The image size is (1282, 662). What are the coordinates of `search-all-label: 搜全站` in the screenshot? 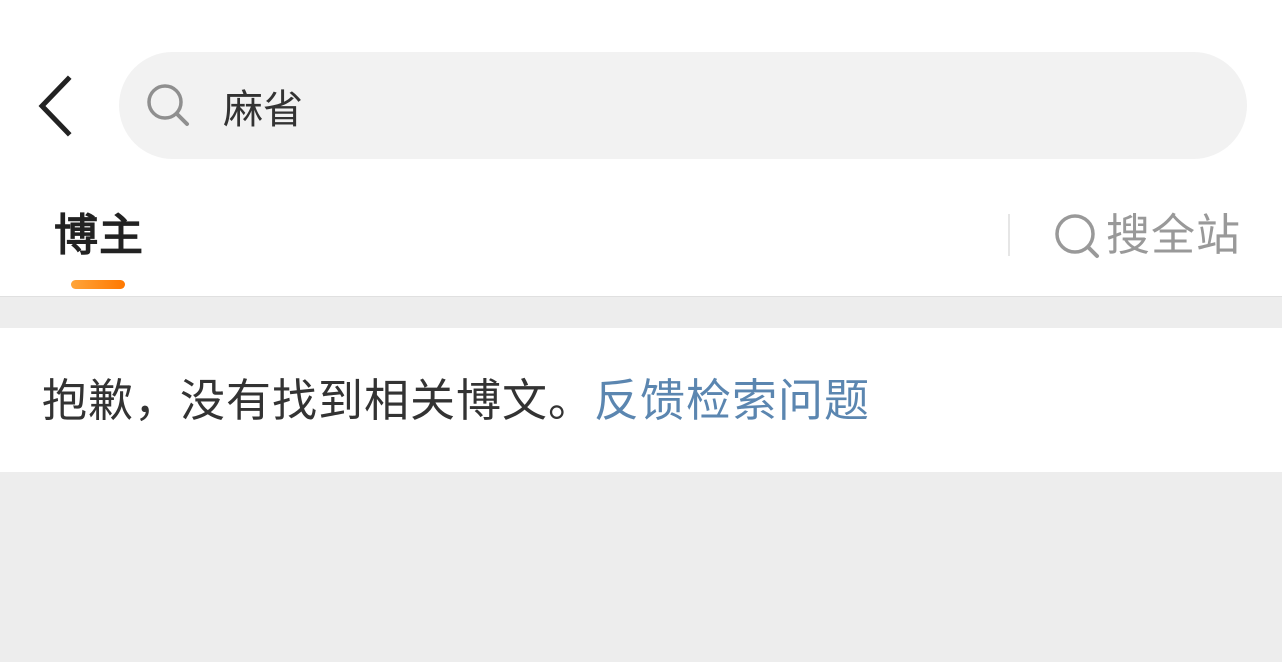 It's located at (1173, 235).